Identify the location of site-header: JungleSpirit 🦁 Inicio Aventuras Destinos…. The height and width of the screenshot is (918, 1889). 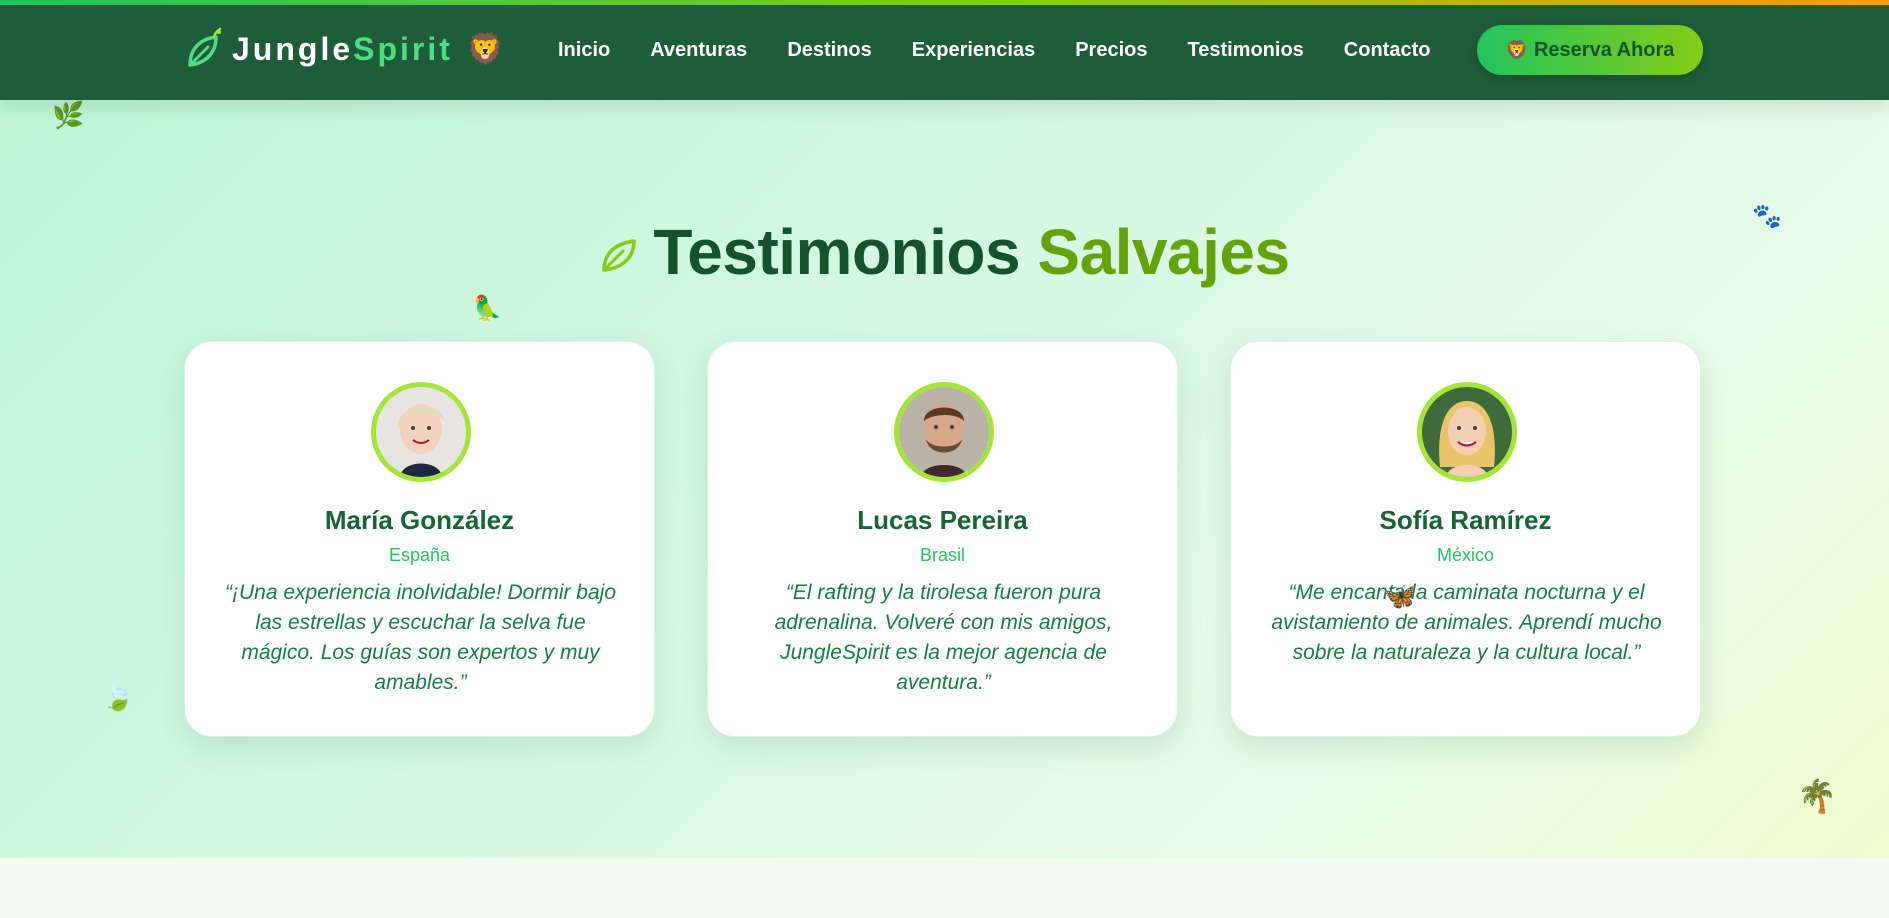
(944, 50).